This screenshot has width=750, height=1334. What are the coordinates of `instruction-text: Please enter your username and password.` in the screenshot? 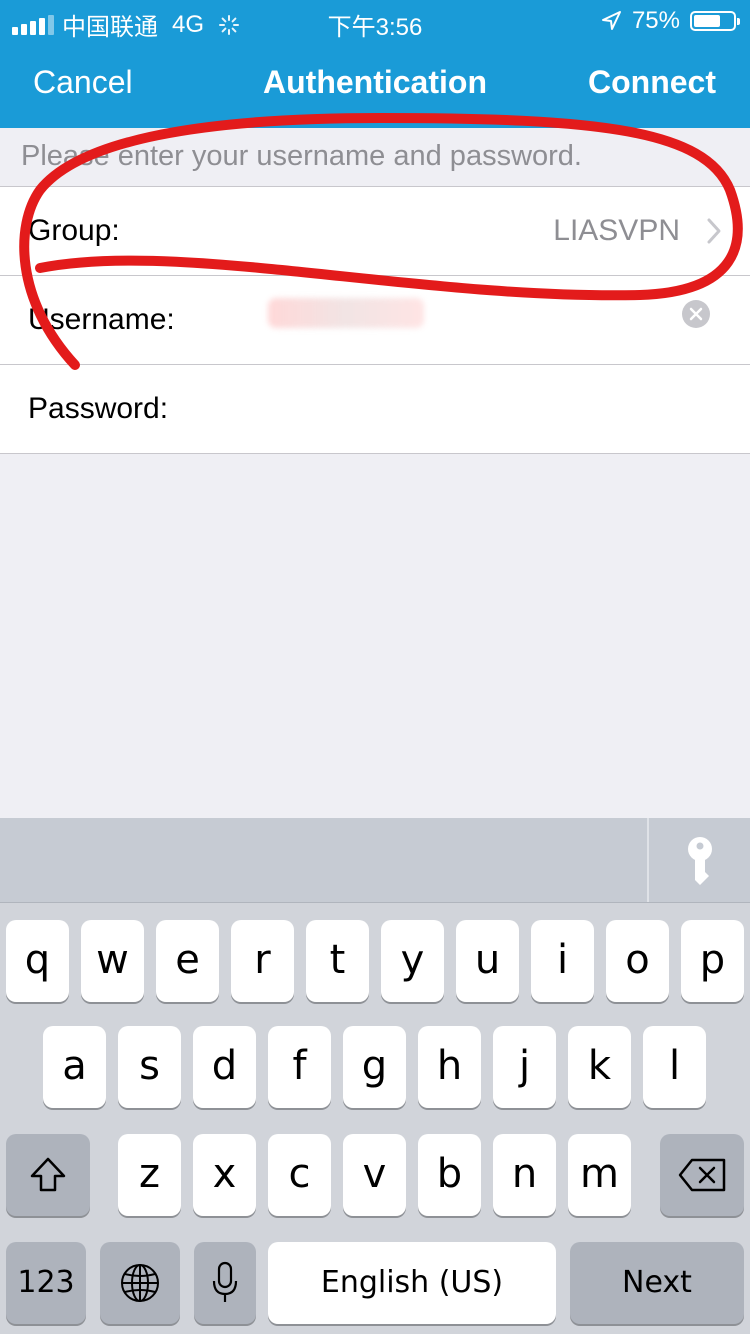 It's located at (301, 156).